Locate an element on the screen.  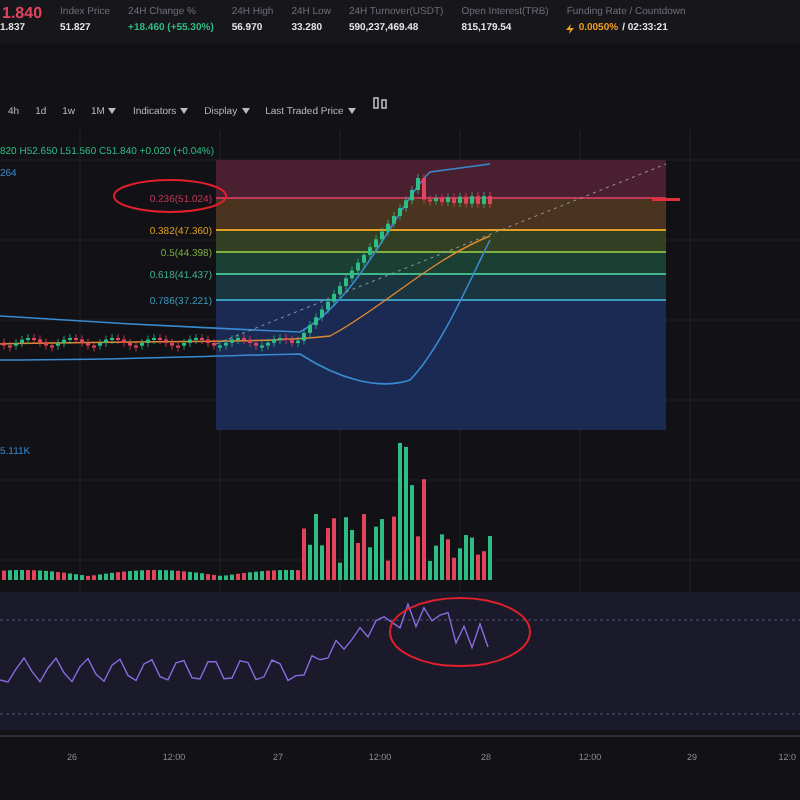
chart-type-icon is located at coordinates (379, 103).